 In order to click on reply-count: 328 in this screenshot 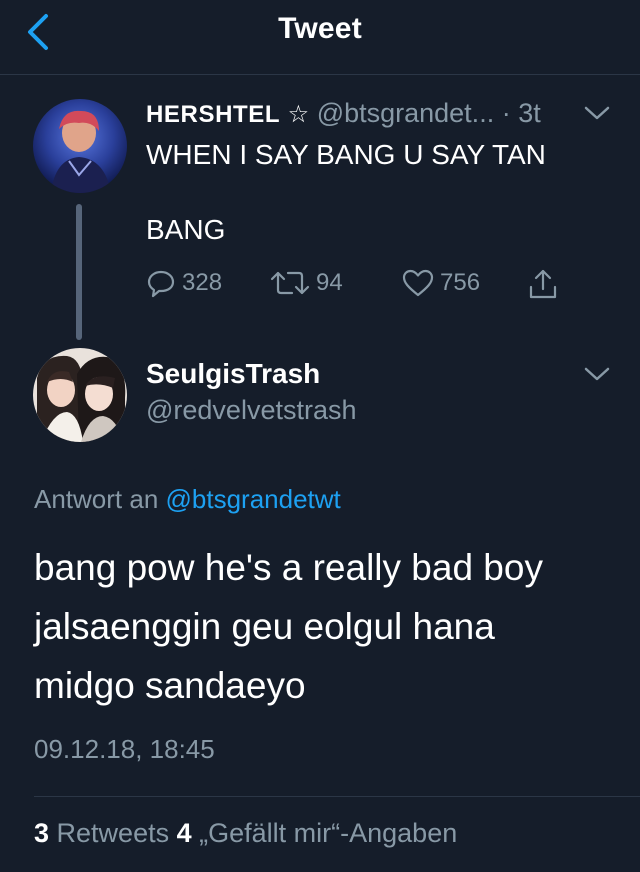, I will do `click(202, 282)`.